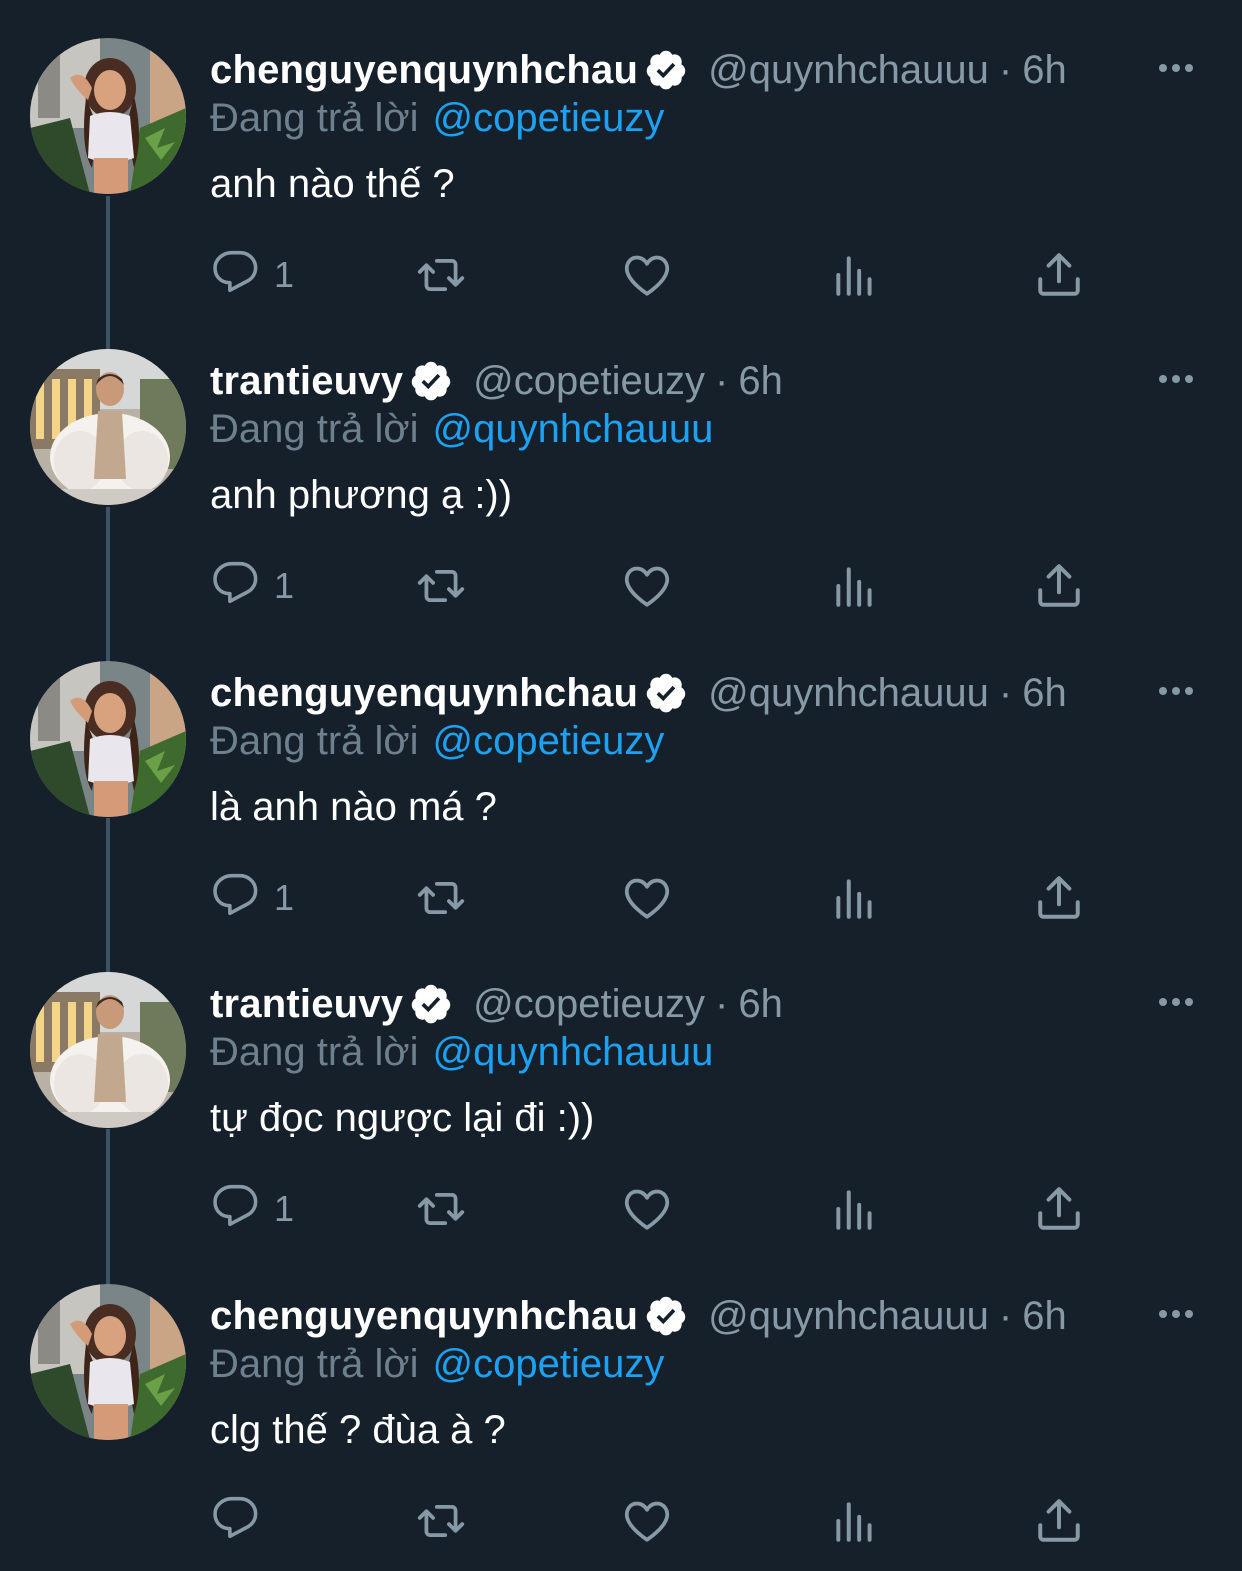  I want to click on replying-to: Đang trả lời @copetieuzy, so click(437, 1364).